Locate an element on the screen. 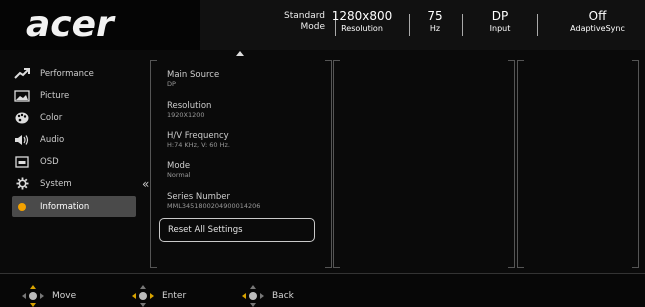 This screenshot has height=307, width=645. joystick-enter-icon is located at coordinates (143, 296).